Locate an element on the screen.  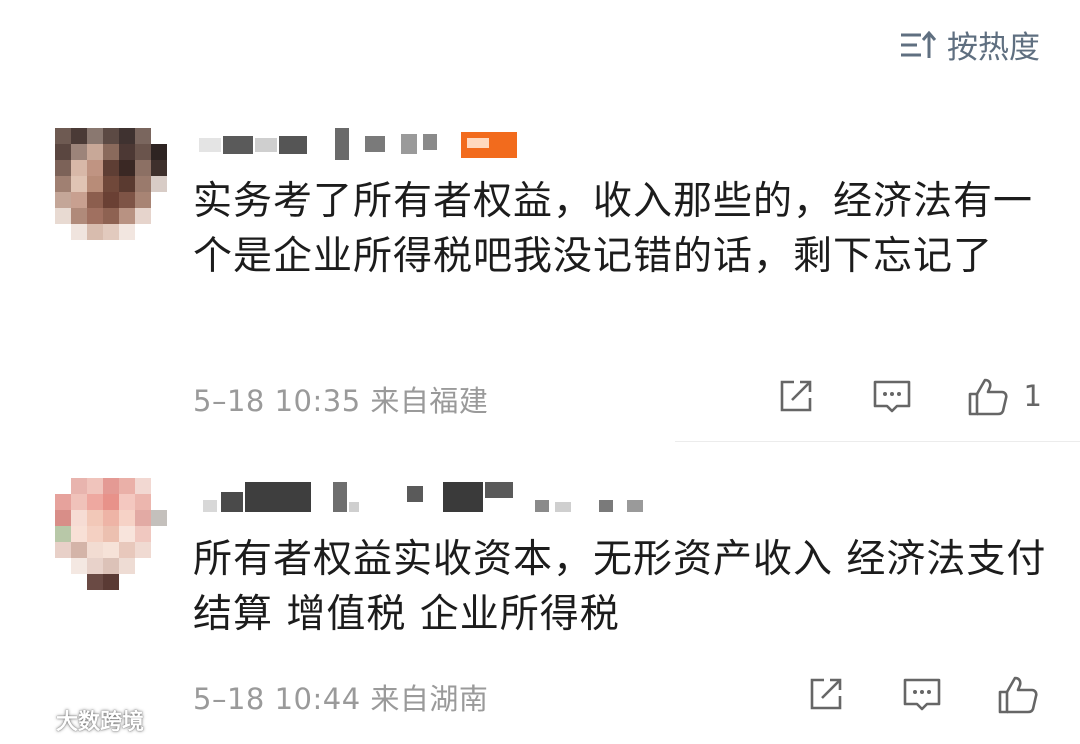
sort-by-heat-button: 按热度 is located at coordinates (969, 44).